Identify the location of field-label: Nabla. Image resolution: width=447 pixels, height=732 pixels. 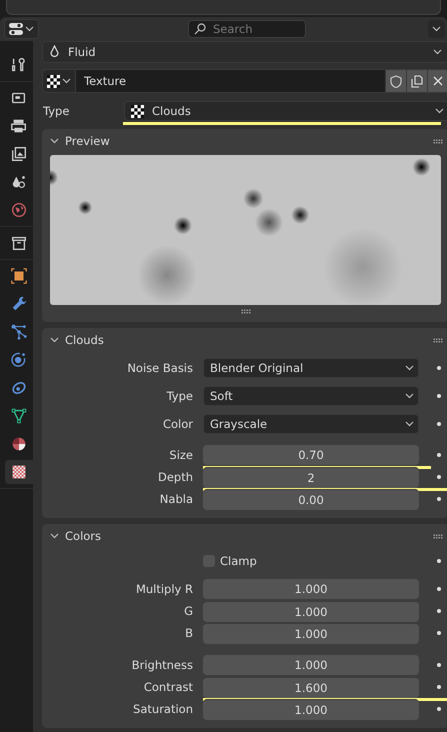
(175, 499).